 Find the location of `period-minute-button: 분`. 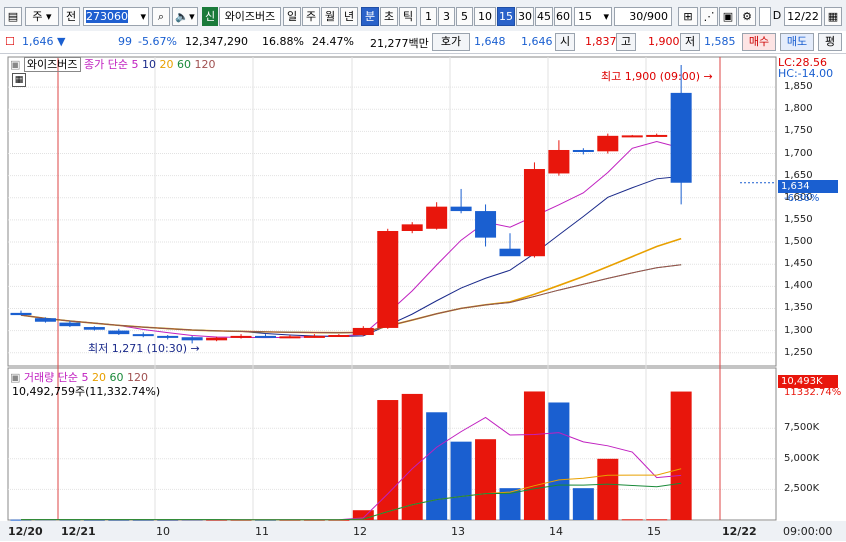

period-minute-button: 분 is located at coordinates (370, 16).